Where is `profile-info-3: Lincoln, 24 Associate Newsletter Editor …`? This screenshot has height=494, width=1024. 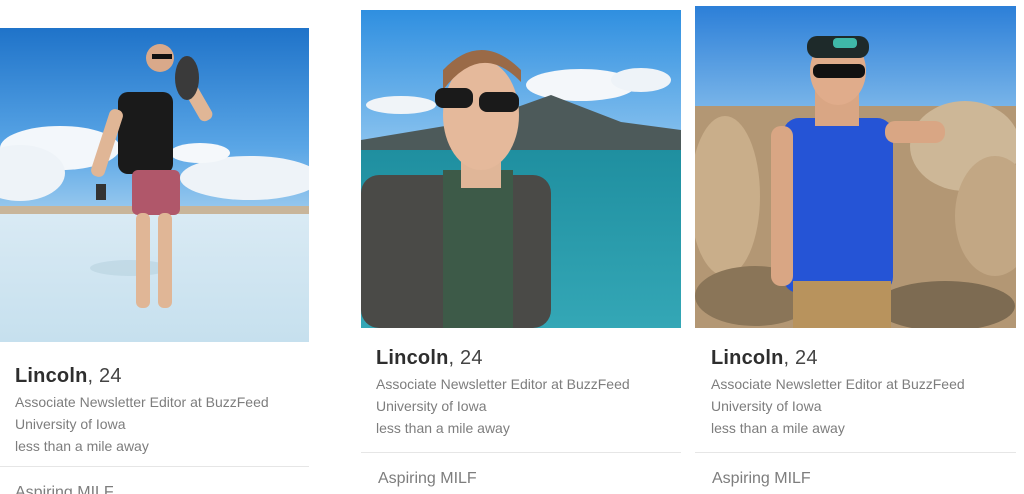
profile-info-3: Lincoln, 24 Associate Newsletter Editor … is located at coordinates (855, 391).